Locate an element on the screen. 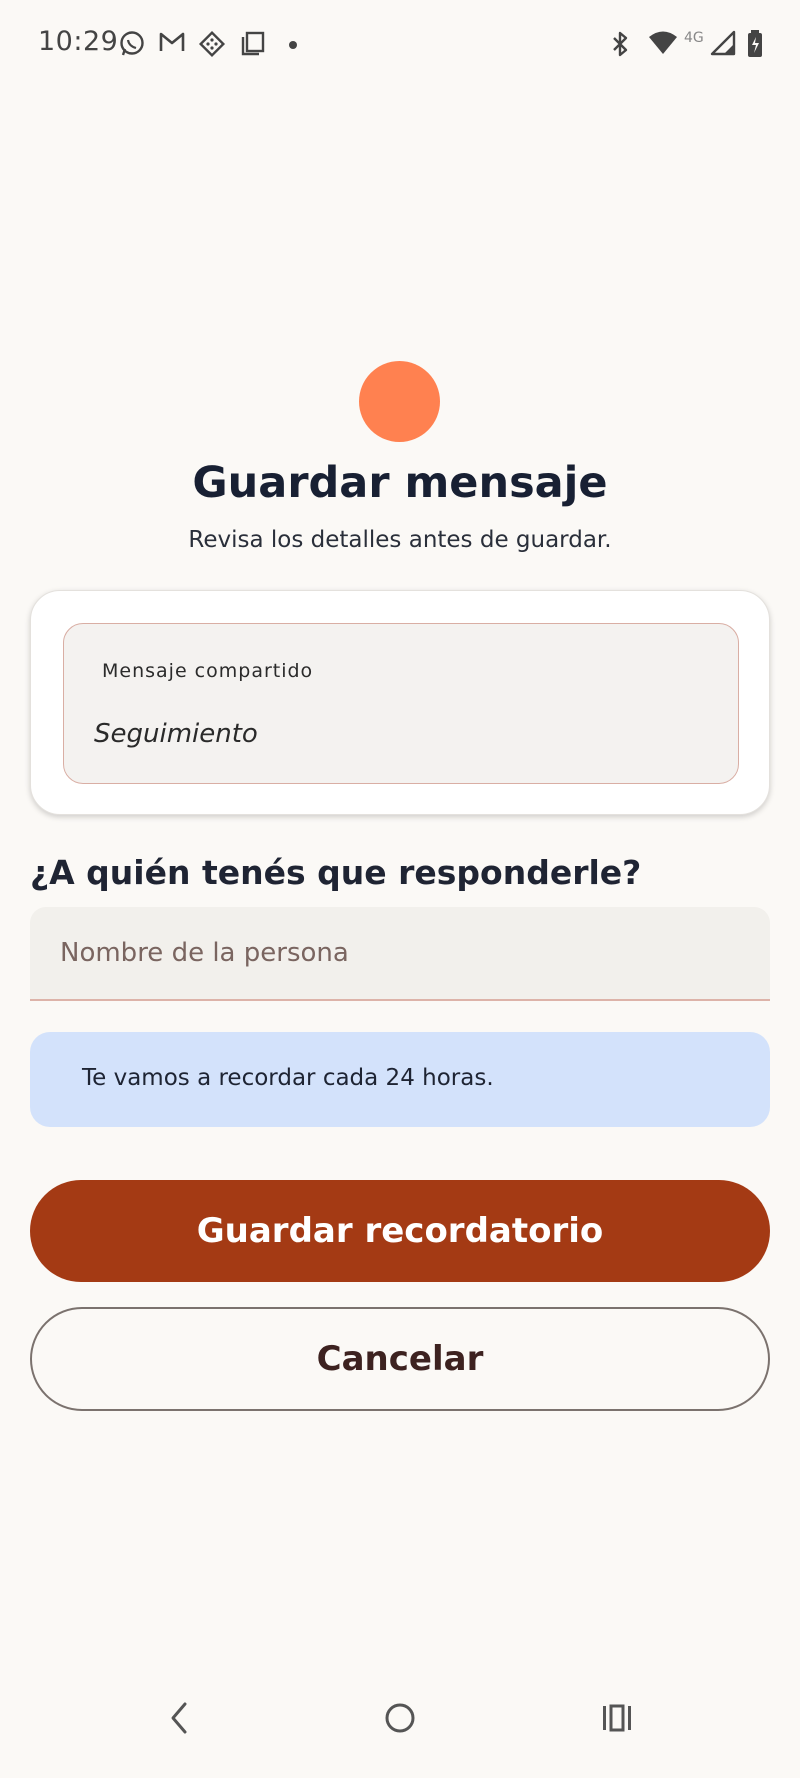  save-reminder-button: Guardar recordatorio is located at coordinates (400, 1231).